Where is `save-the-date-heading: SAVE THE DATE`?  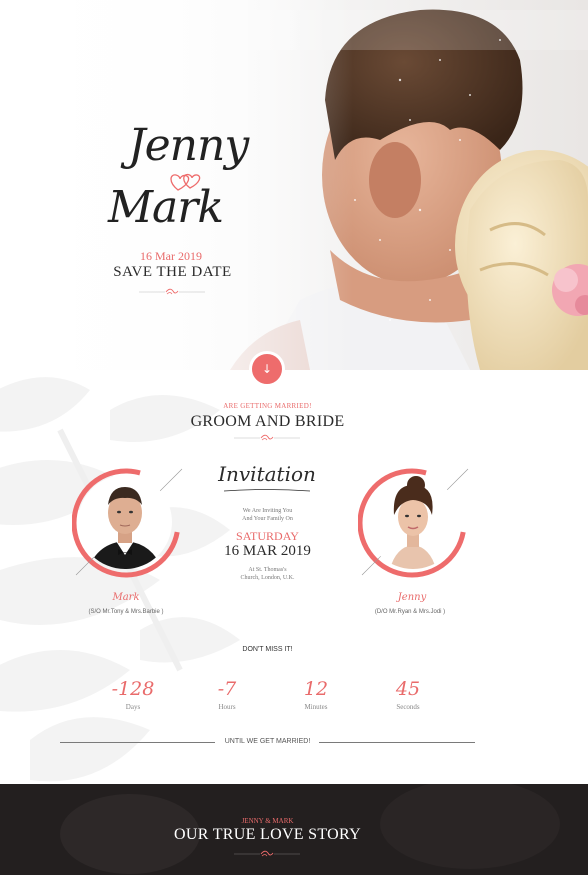 save-the-date-heading: SAVE THE DATE is located at coordinates (172, 272).